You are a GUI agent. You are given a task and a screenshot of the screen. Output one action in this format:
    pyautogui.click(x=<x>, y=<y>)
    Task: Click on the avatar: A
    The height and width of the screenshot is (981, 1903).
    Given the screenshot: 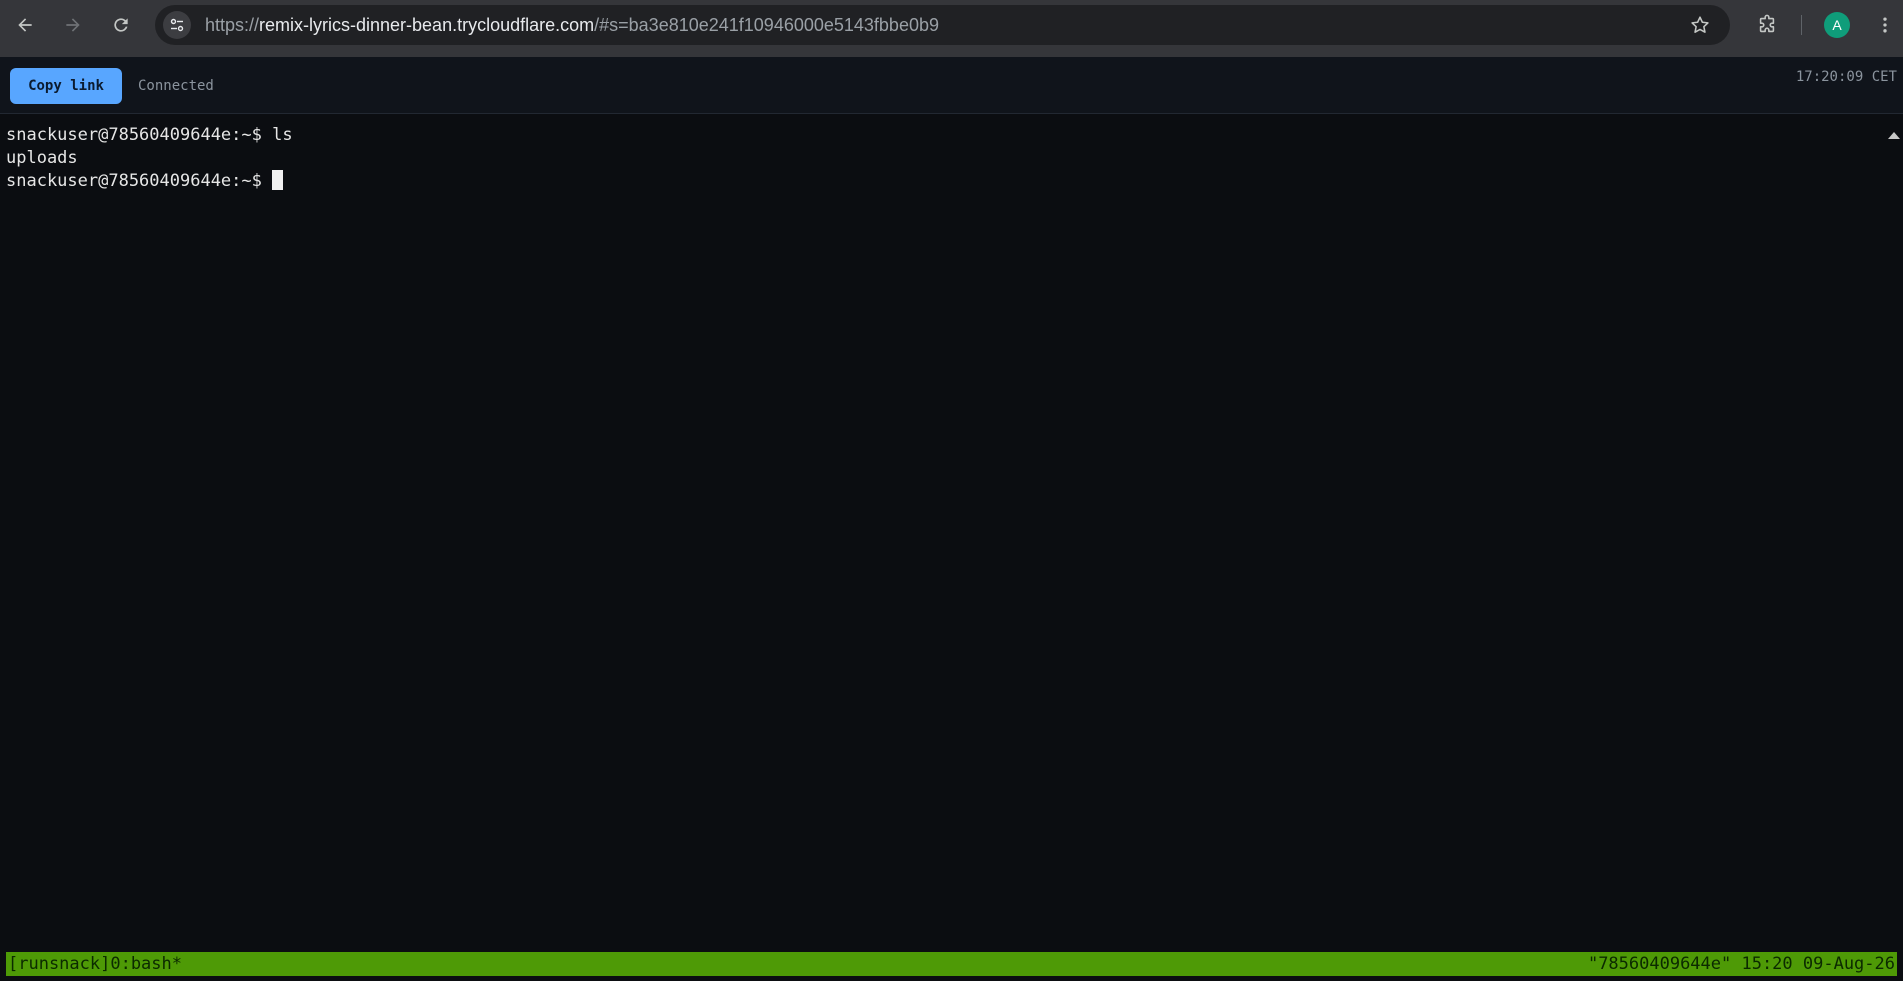 What is the action you would take?
    pyautogui.click(x=1837, y=25)
    